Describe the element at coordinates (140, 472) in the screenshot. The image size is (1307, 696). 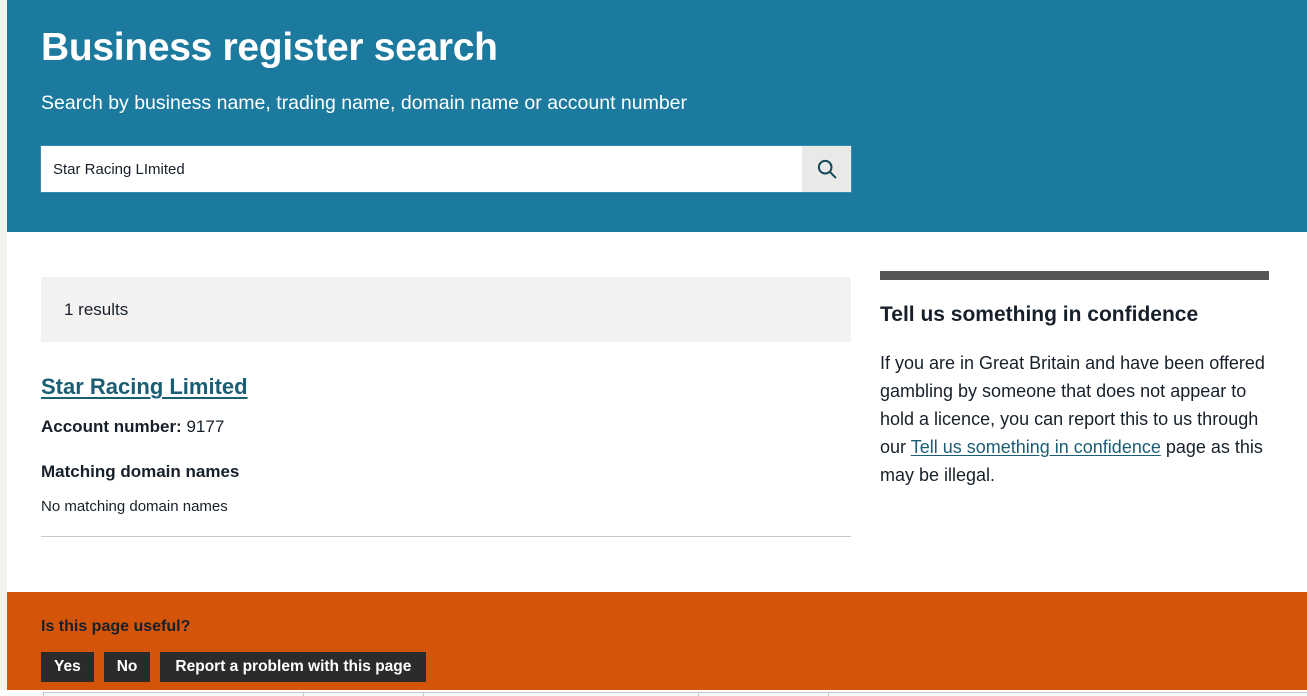
I see `matching-domain-names-heading: Matching domain names` at that location.